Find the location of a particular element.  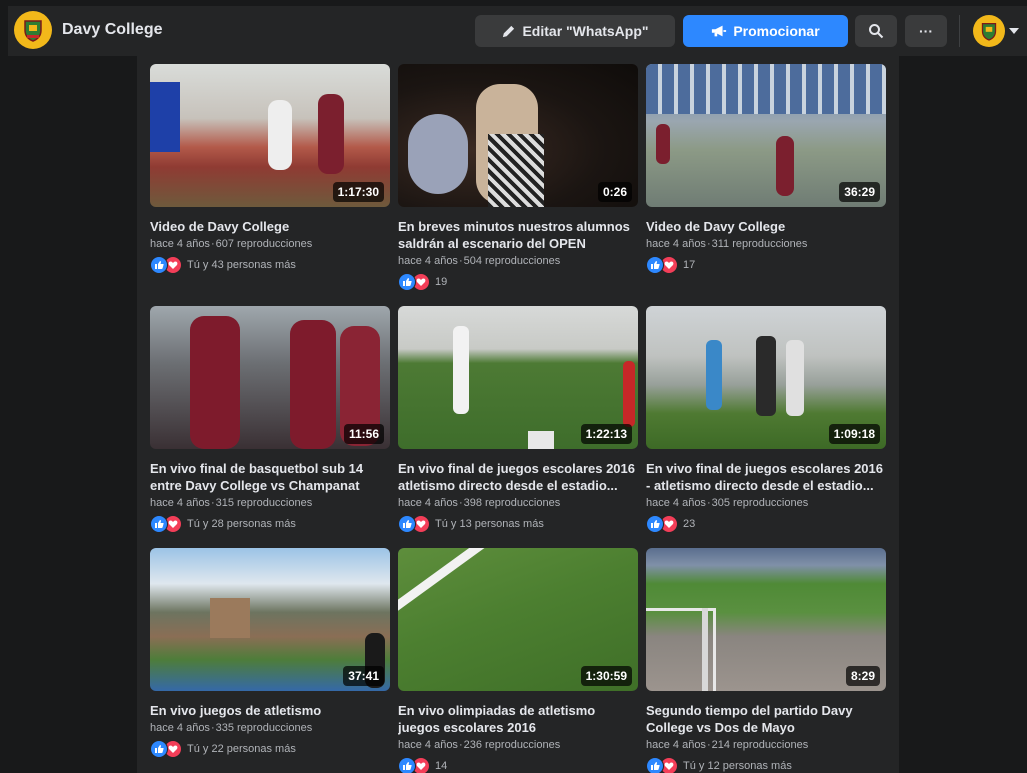

video-thumbnail: 11:56 is located at coordinates (270, 377).